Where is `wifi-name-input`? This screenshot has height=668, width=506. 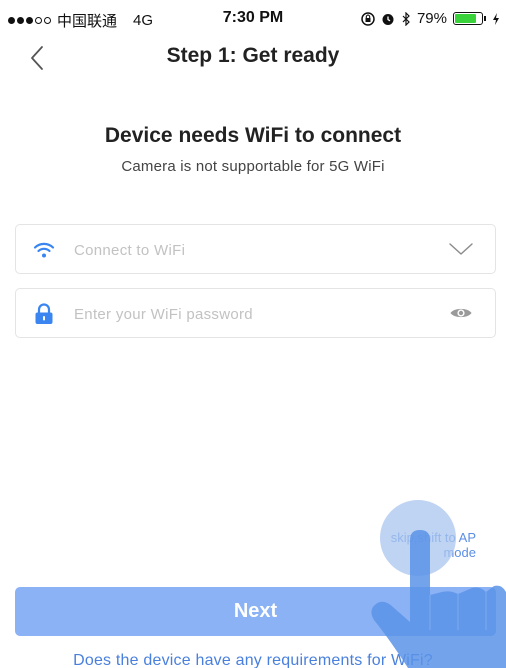
wifi-name-input is located at coordinates (254, 250).